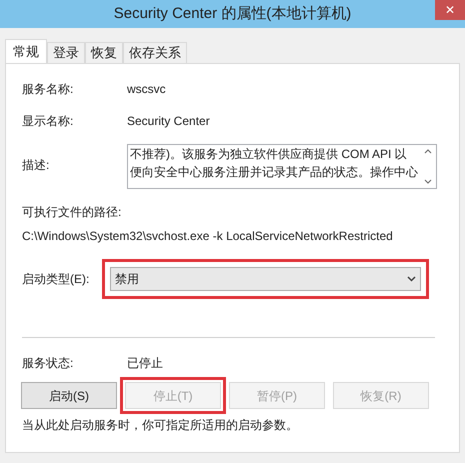 The width and height of the screenshot is (465, 463). Describe the element at coordinates (66, 52) in the screenshot. I see `tab: 登录` at that location.